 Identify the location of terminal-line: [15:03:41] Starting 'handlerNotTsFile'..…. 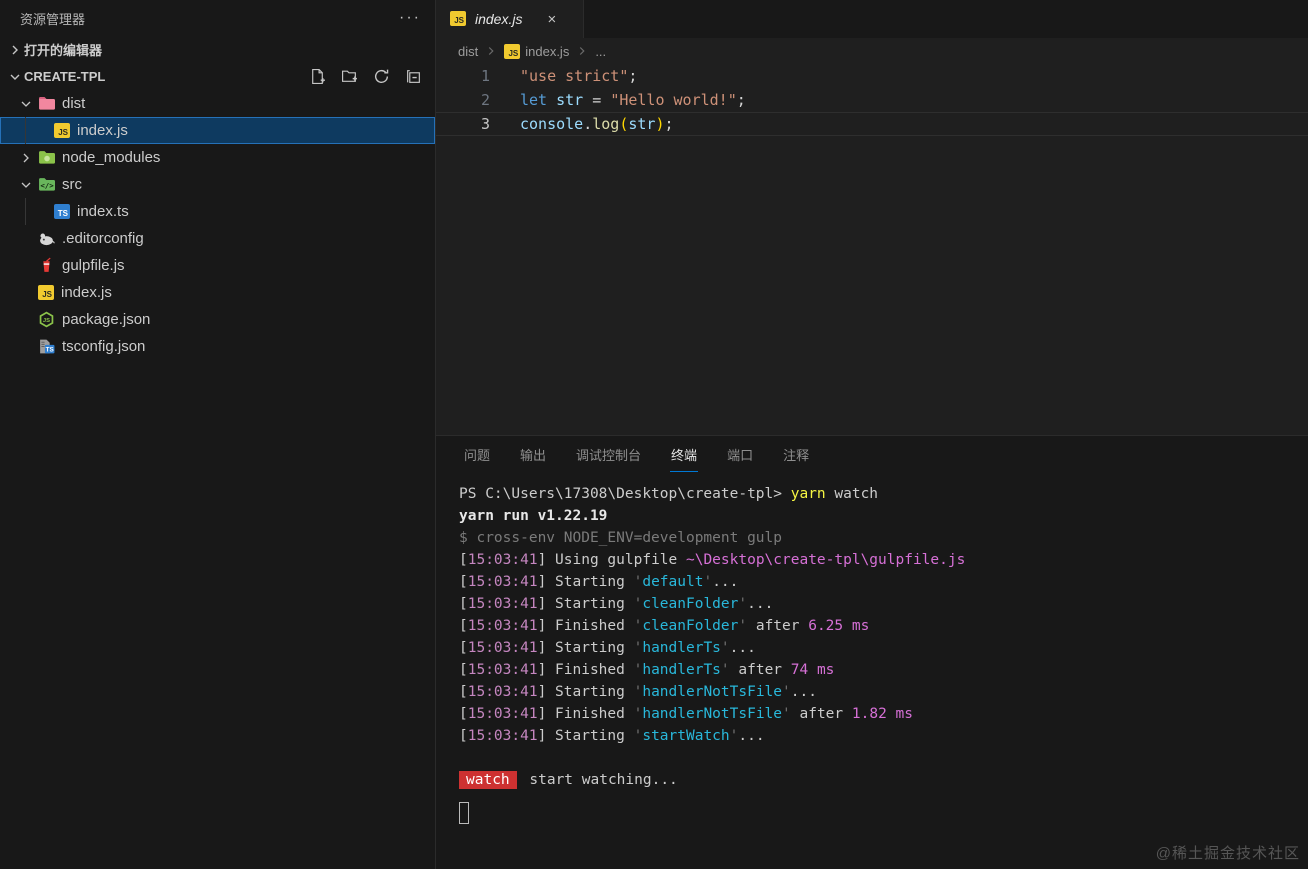
(638, 692).